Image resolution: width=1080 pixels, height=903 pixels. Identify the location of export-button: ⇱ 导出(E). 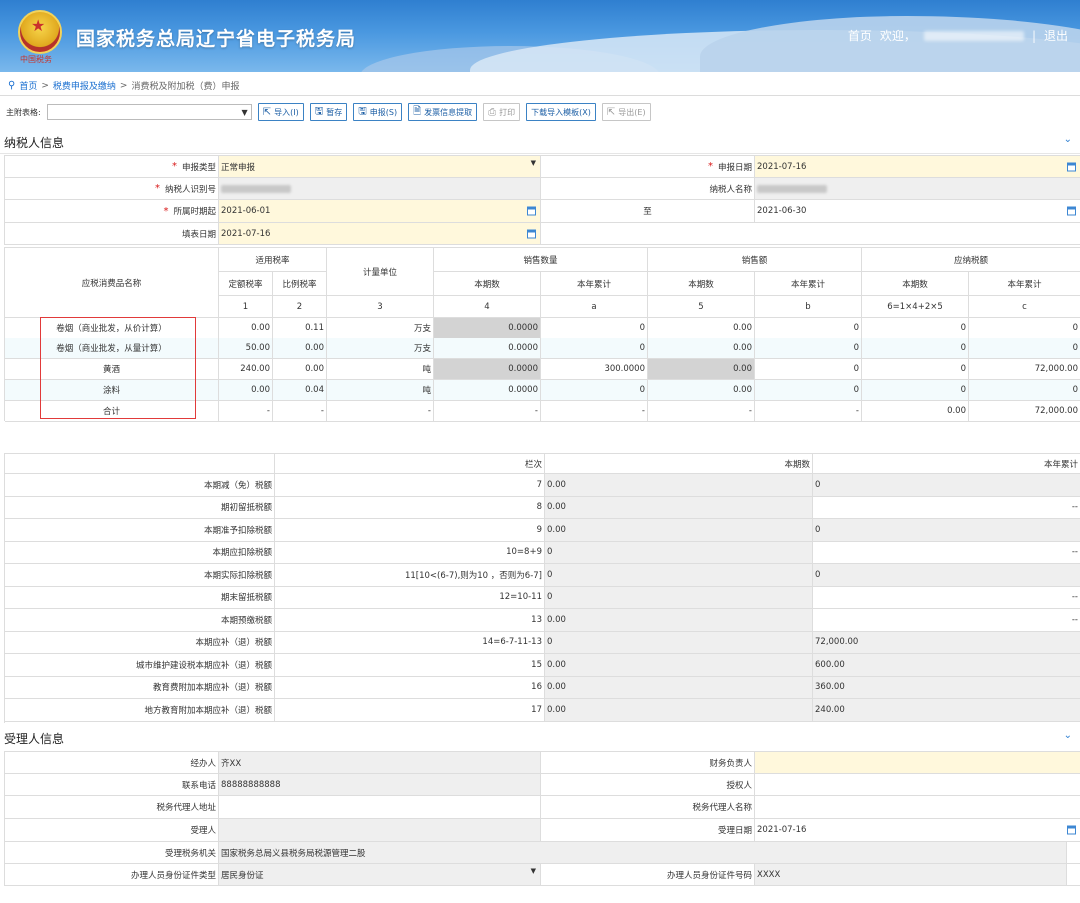
(626, 112).